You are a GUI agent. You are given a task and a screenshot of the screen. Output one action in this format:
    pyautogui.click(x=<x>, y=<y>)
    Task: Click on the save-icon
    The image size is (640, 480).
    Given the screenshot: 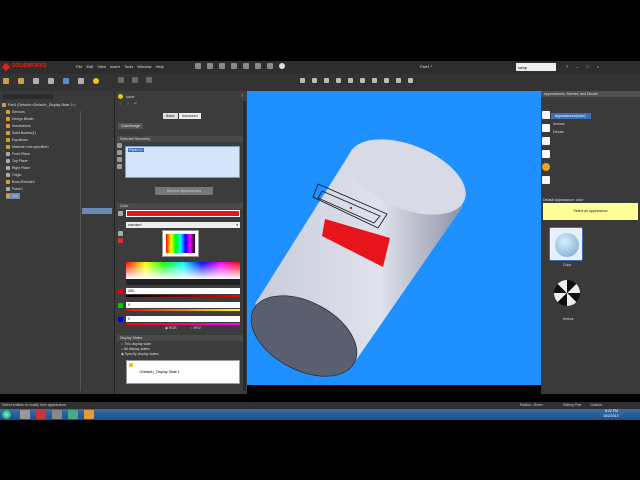 What is the action you would take?
    pyautogui.click(x=222, y=66)
    